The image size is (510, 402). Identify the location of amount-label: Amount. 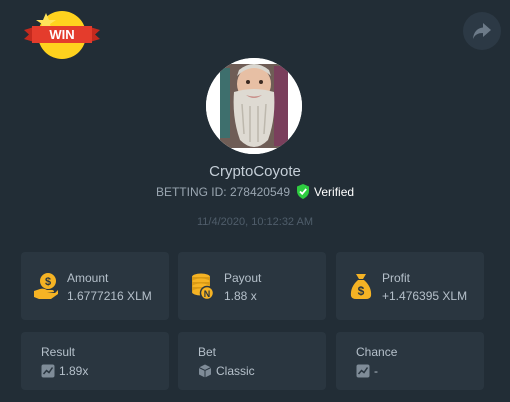
(88, 278).